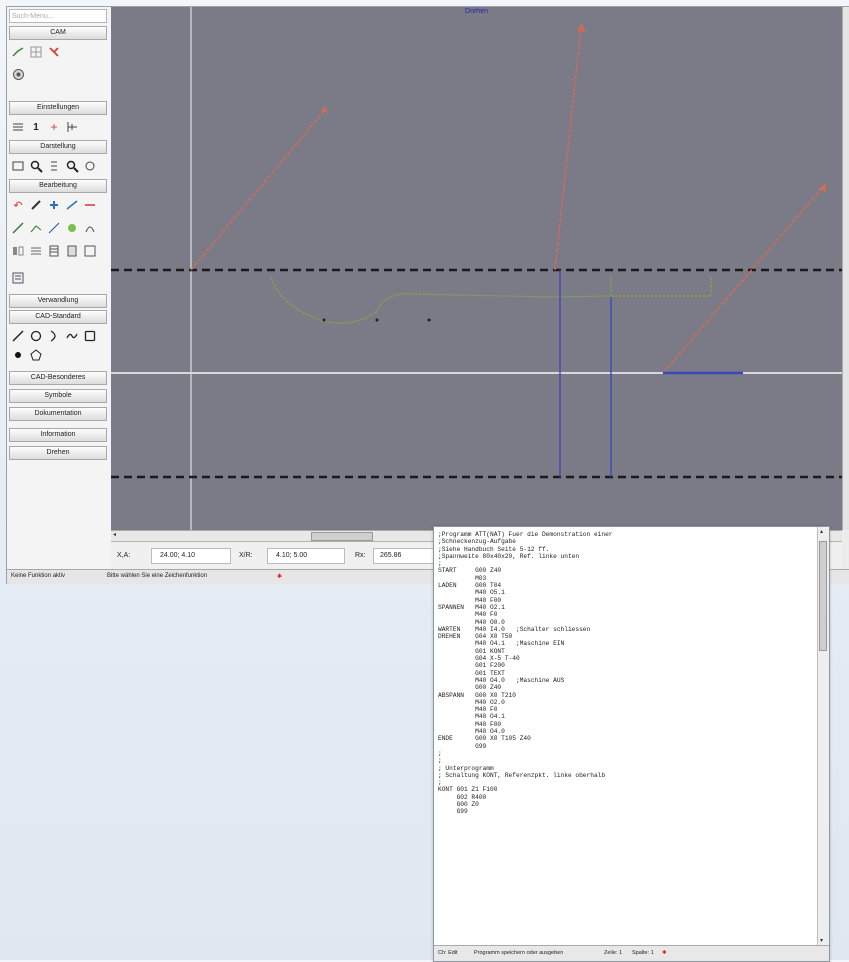 The height and width of the screenshot is (962, 849). Describe the element at coordinates (627, 731) in the screenshot. I see `program-line: M40 O4.0` at that location.